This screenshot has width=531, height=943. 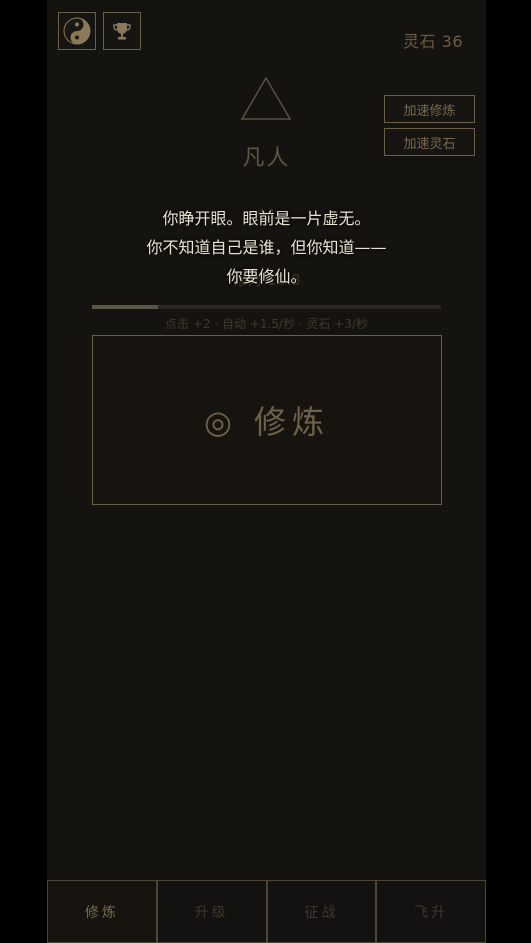 I want to click on cultivate-button: ◎ 修炼, so click(x=267, y=420).